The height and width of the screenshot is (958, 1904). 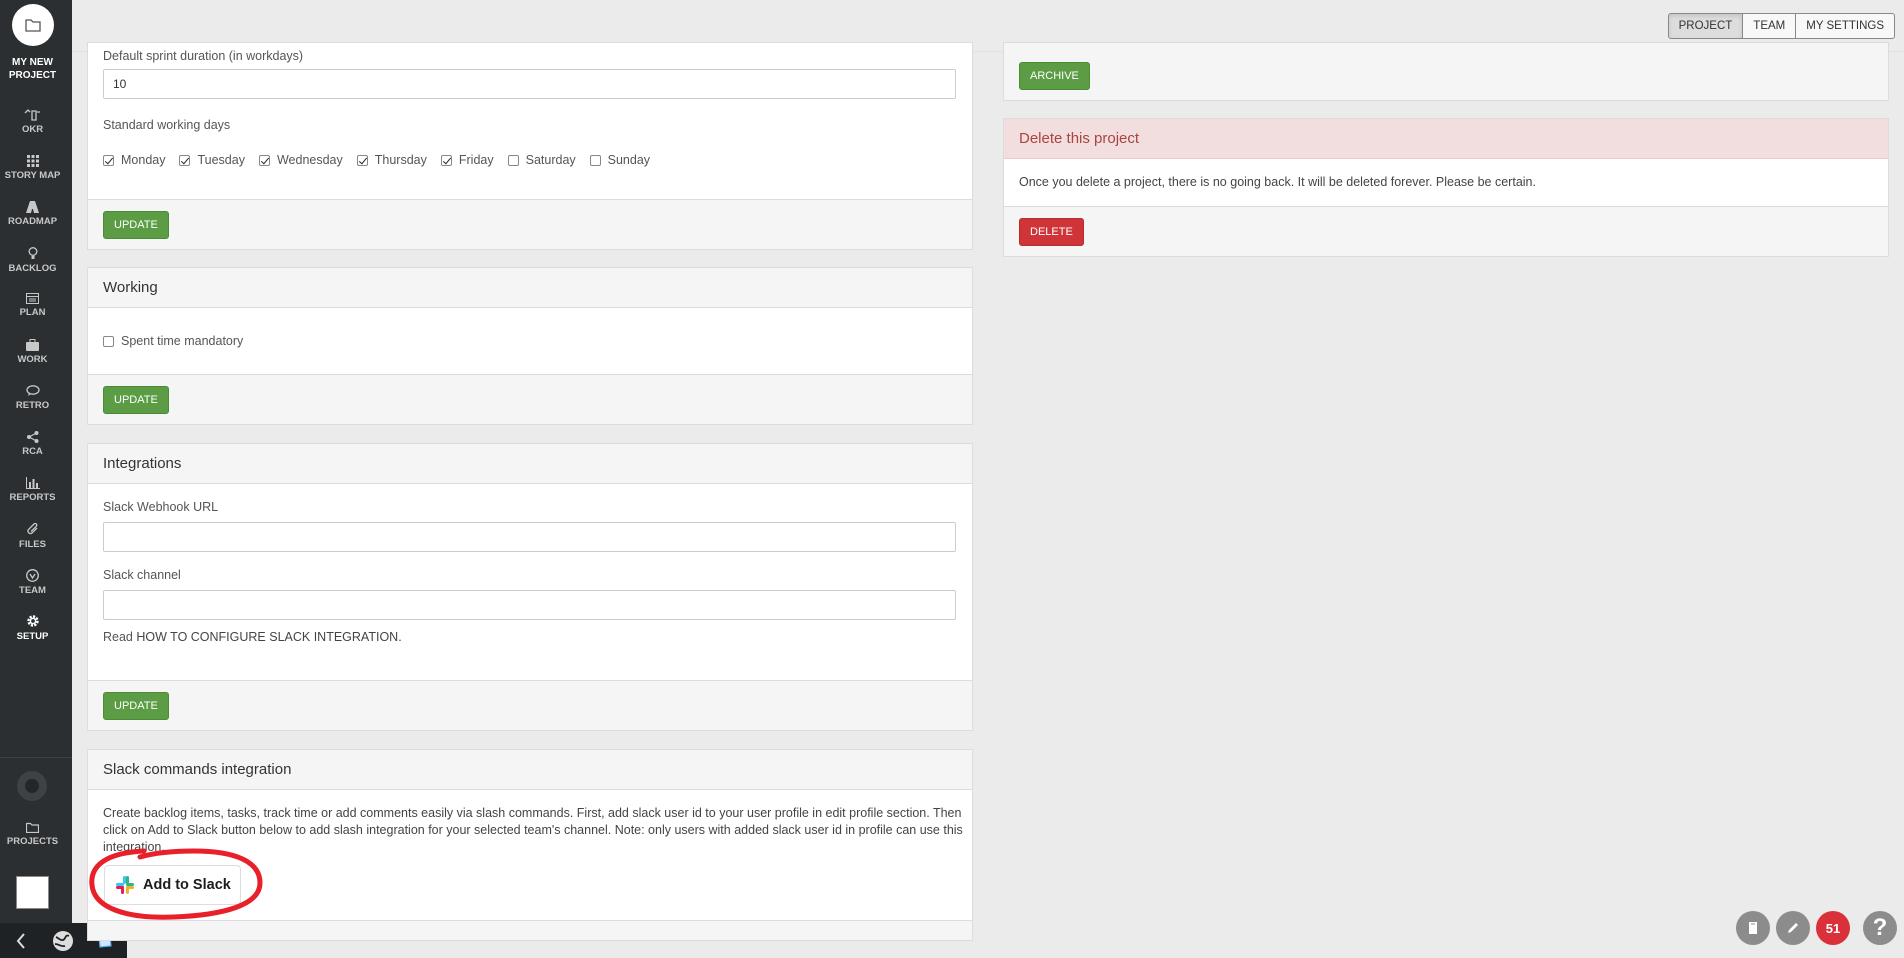 I want to click on gear-icon, so click(x=32, y=621).